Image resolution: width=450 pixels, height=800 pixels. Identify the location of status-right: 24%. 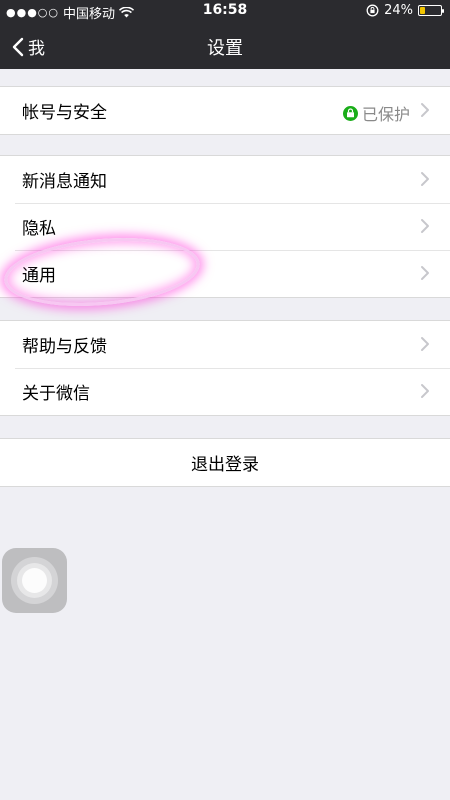
(405, 10).